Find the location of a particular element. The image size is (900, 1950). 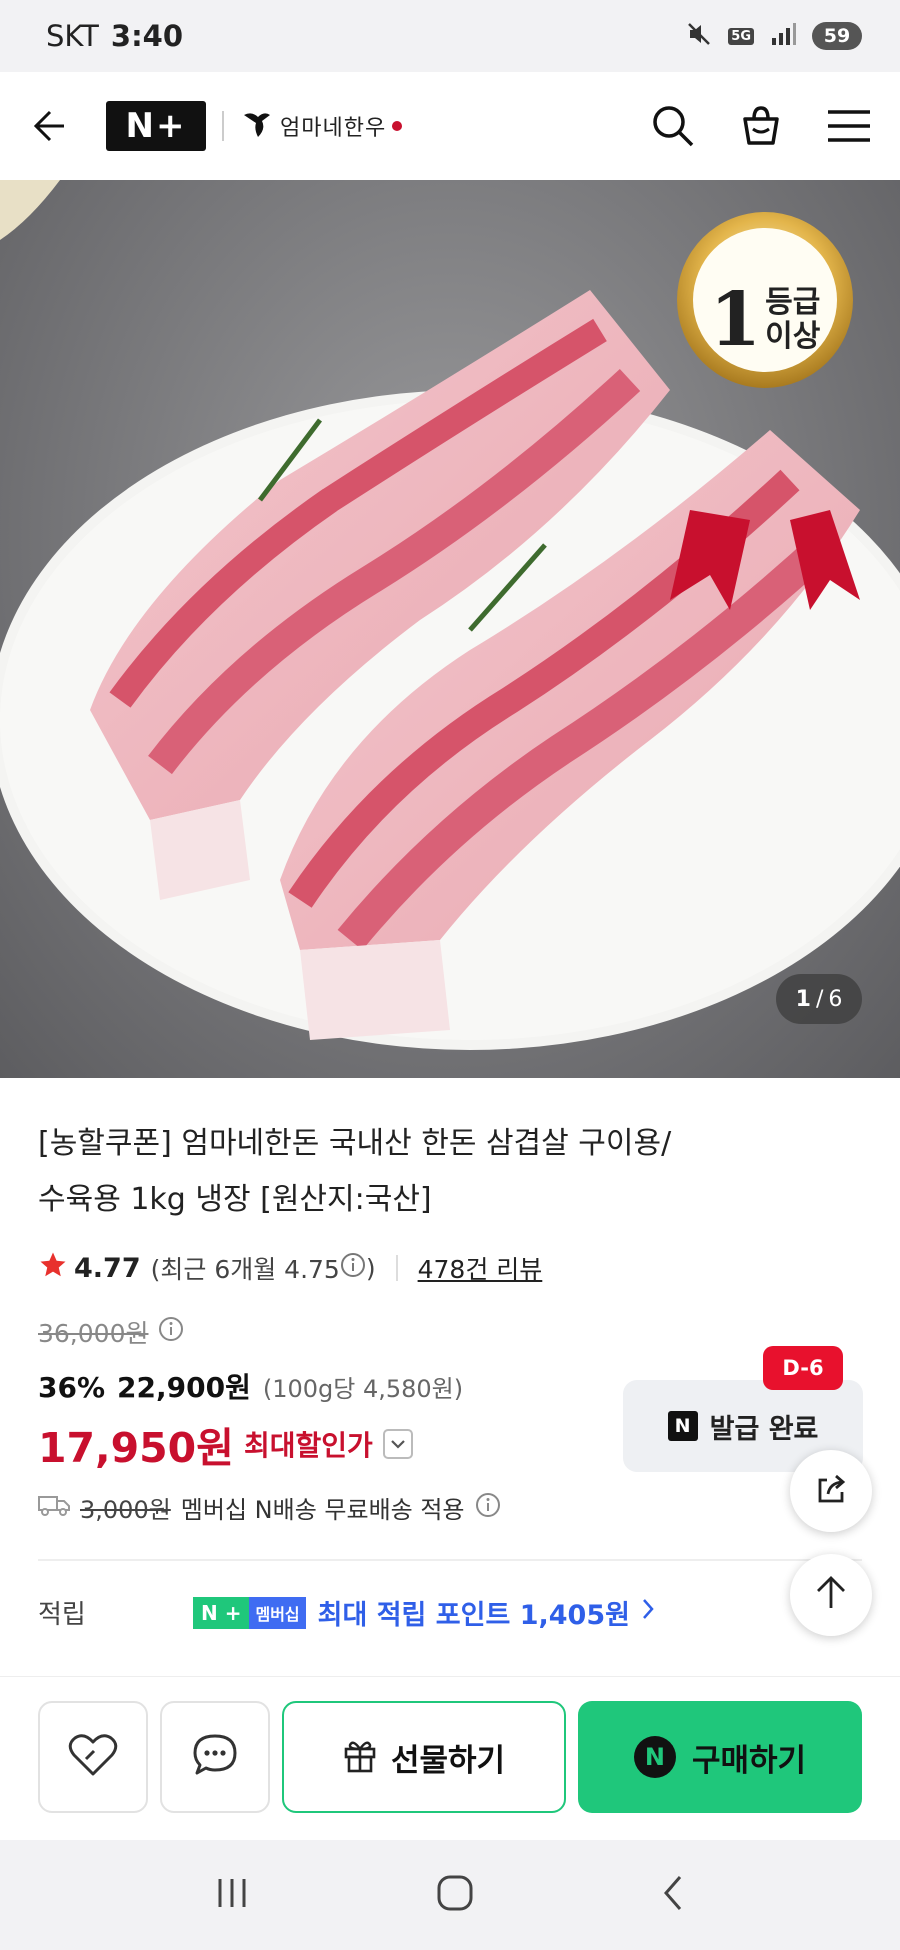

buy-button: N 구매하기 is located at coordinates (720, 1757).